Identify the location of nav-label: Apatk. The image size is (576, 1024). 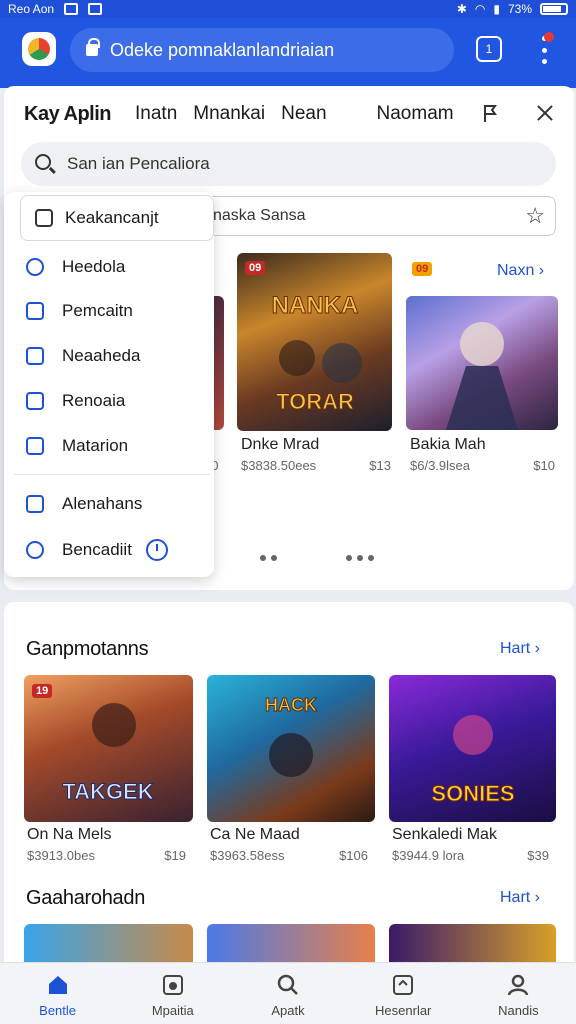
(288, 1010).